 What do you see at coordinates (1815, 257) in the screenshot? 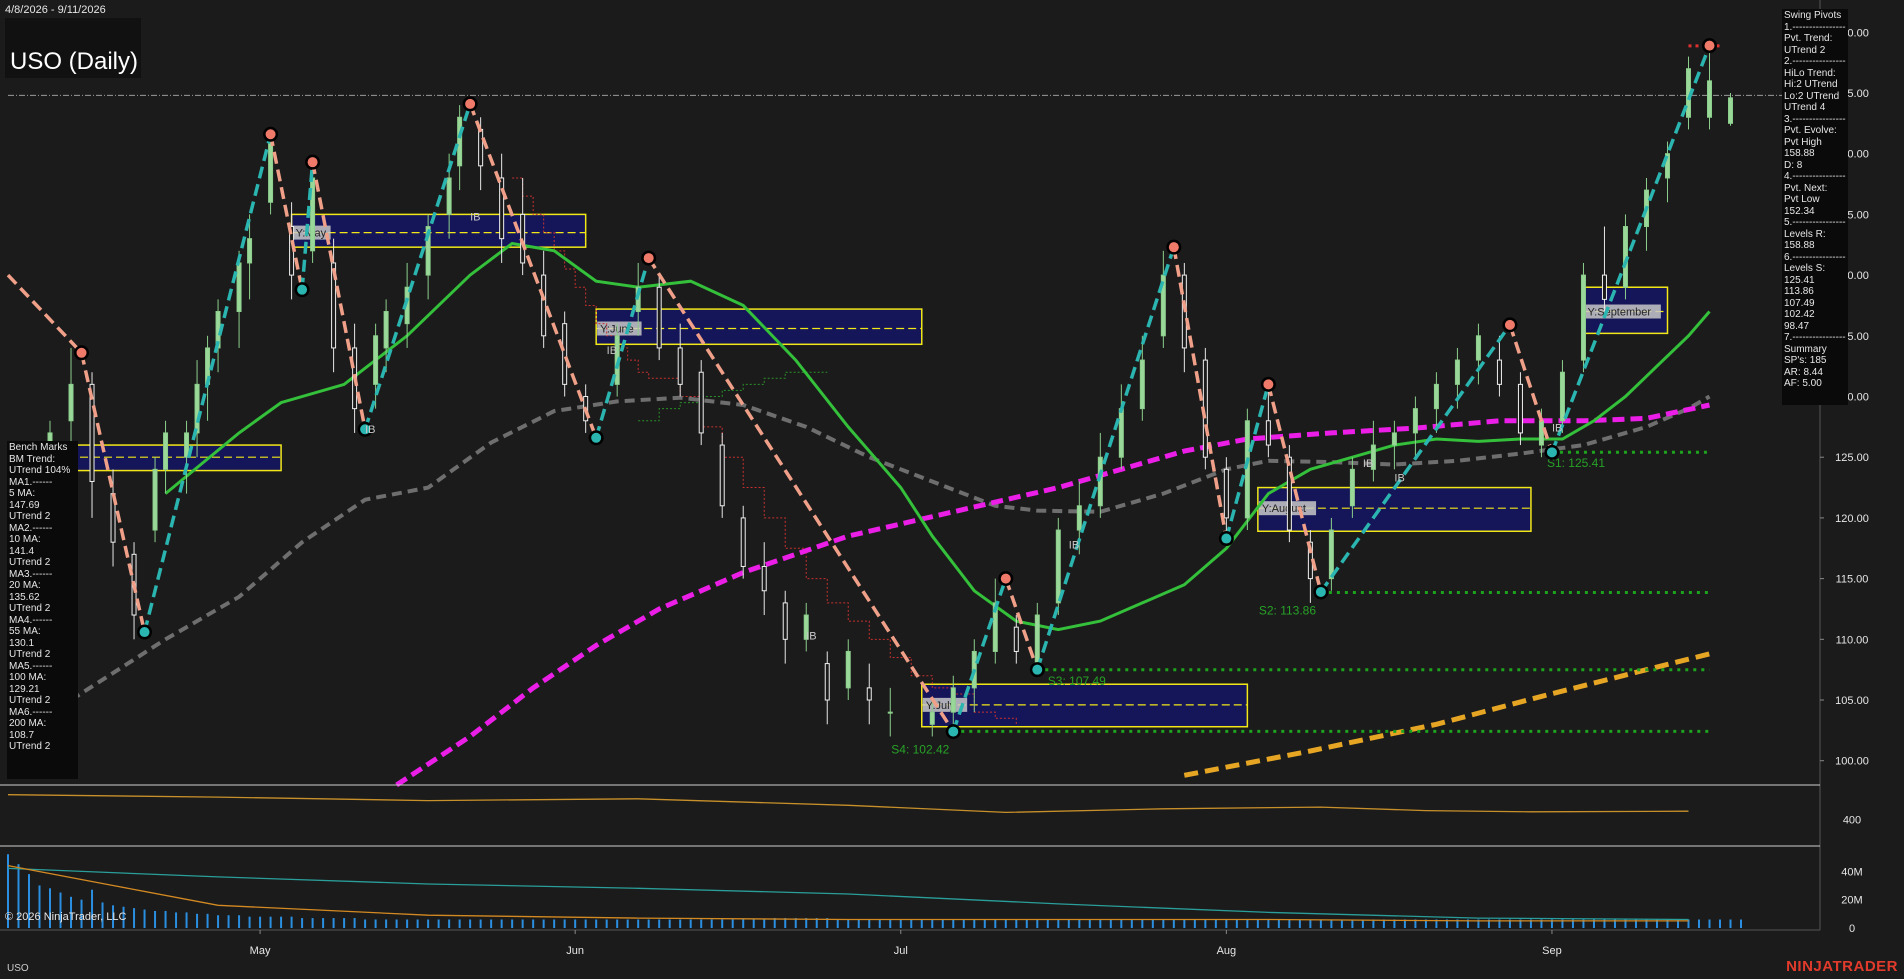
I see `swing-panel-line: 6.----------------` at bounding box center [1815, 257].